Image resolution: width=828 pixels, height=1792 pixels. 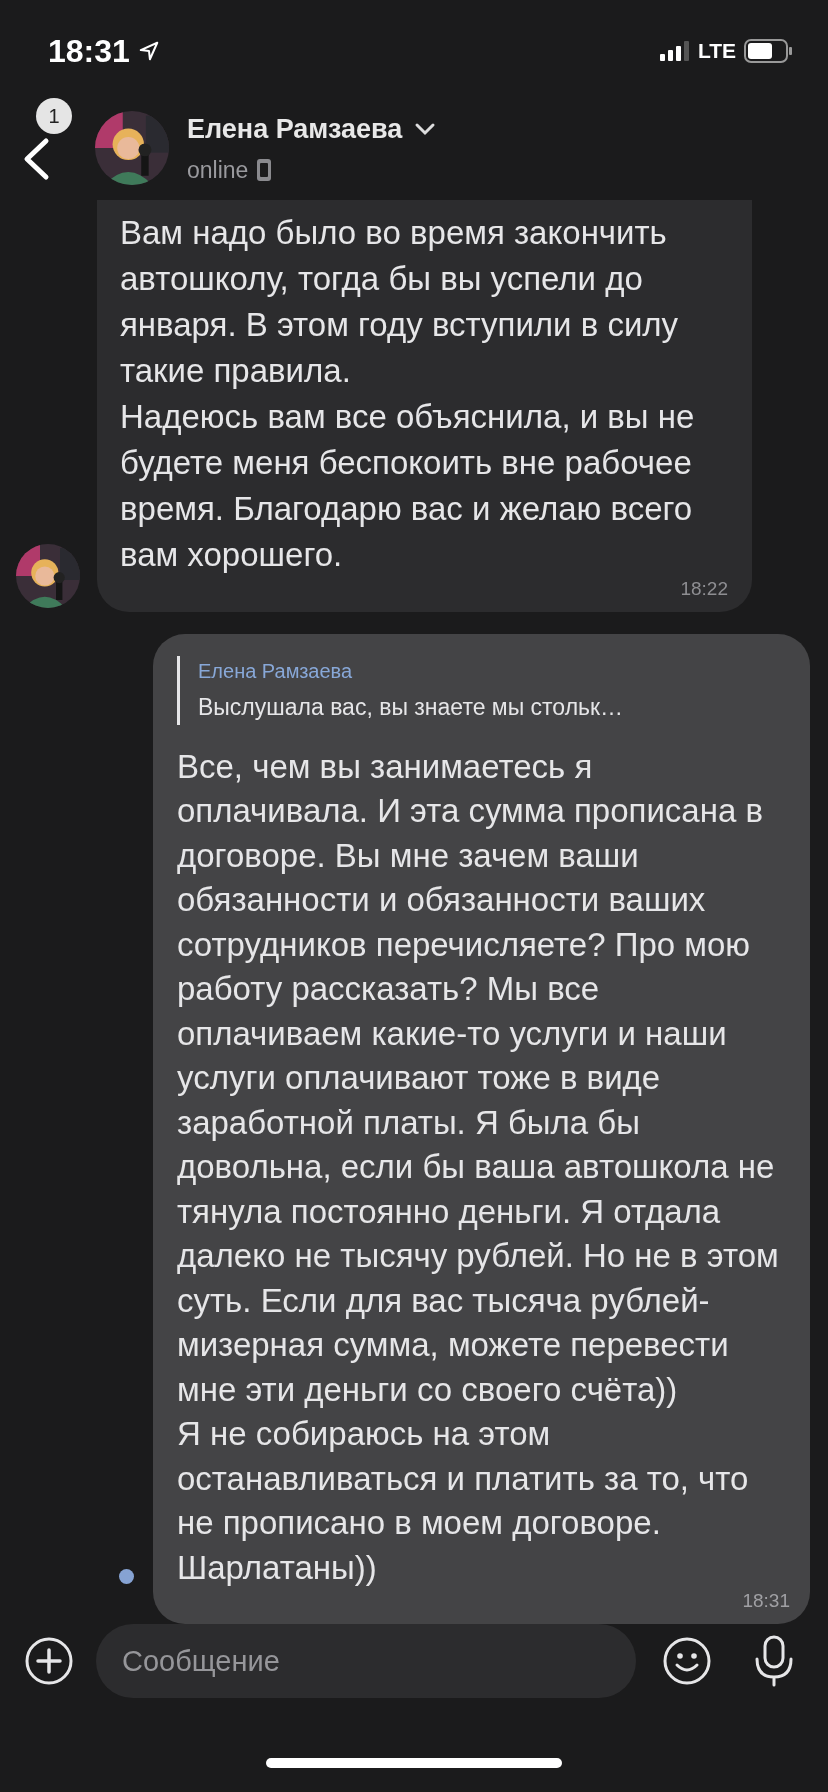 I want to click on message-input: Сообщение, so click(x=366, y=1661).